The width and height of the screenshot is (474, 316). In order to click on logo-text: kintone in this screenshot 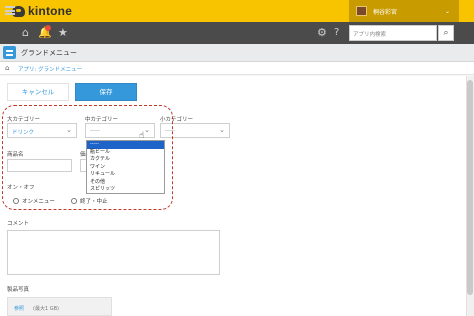, I will do `click(50, 11)`.